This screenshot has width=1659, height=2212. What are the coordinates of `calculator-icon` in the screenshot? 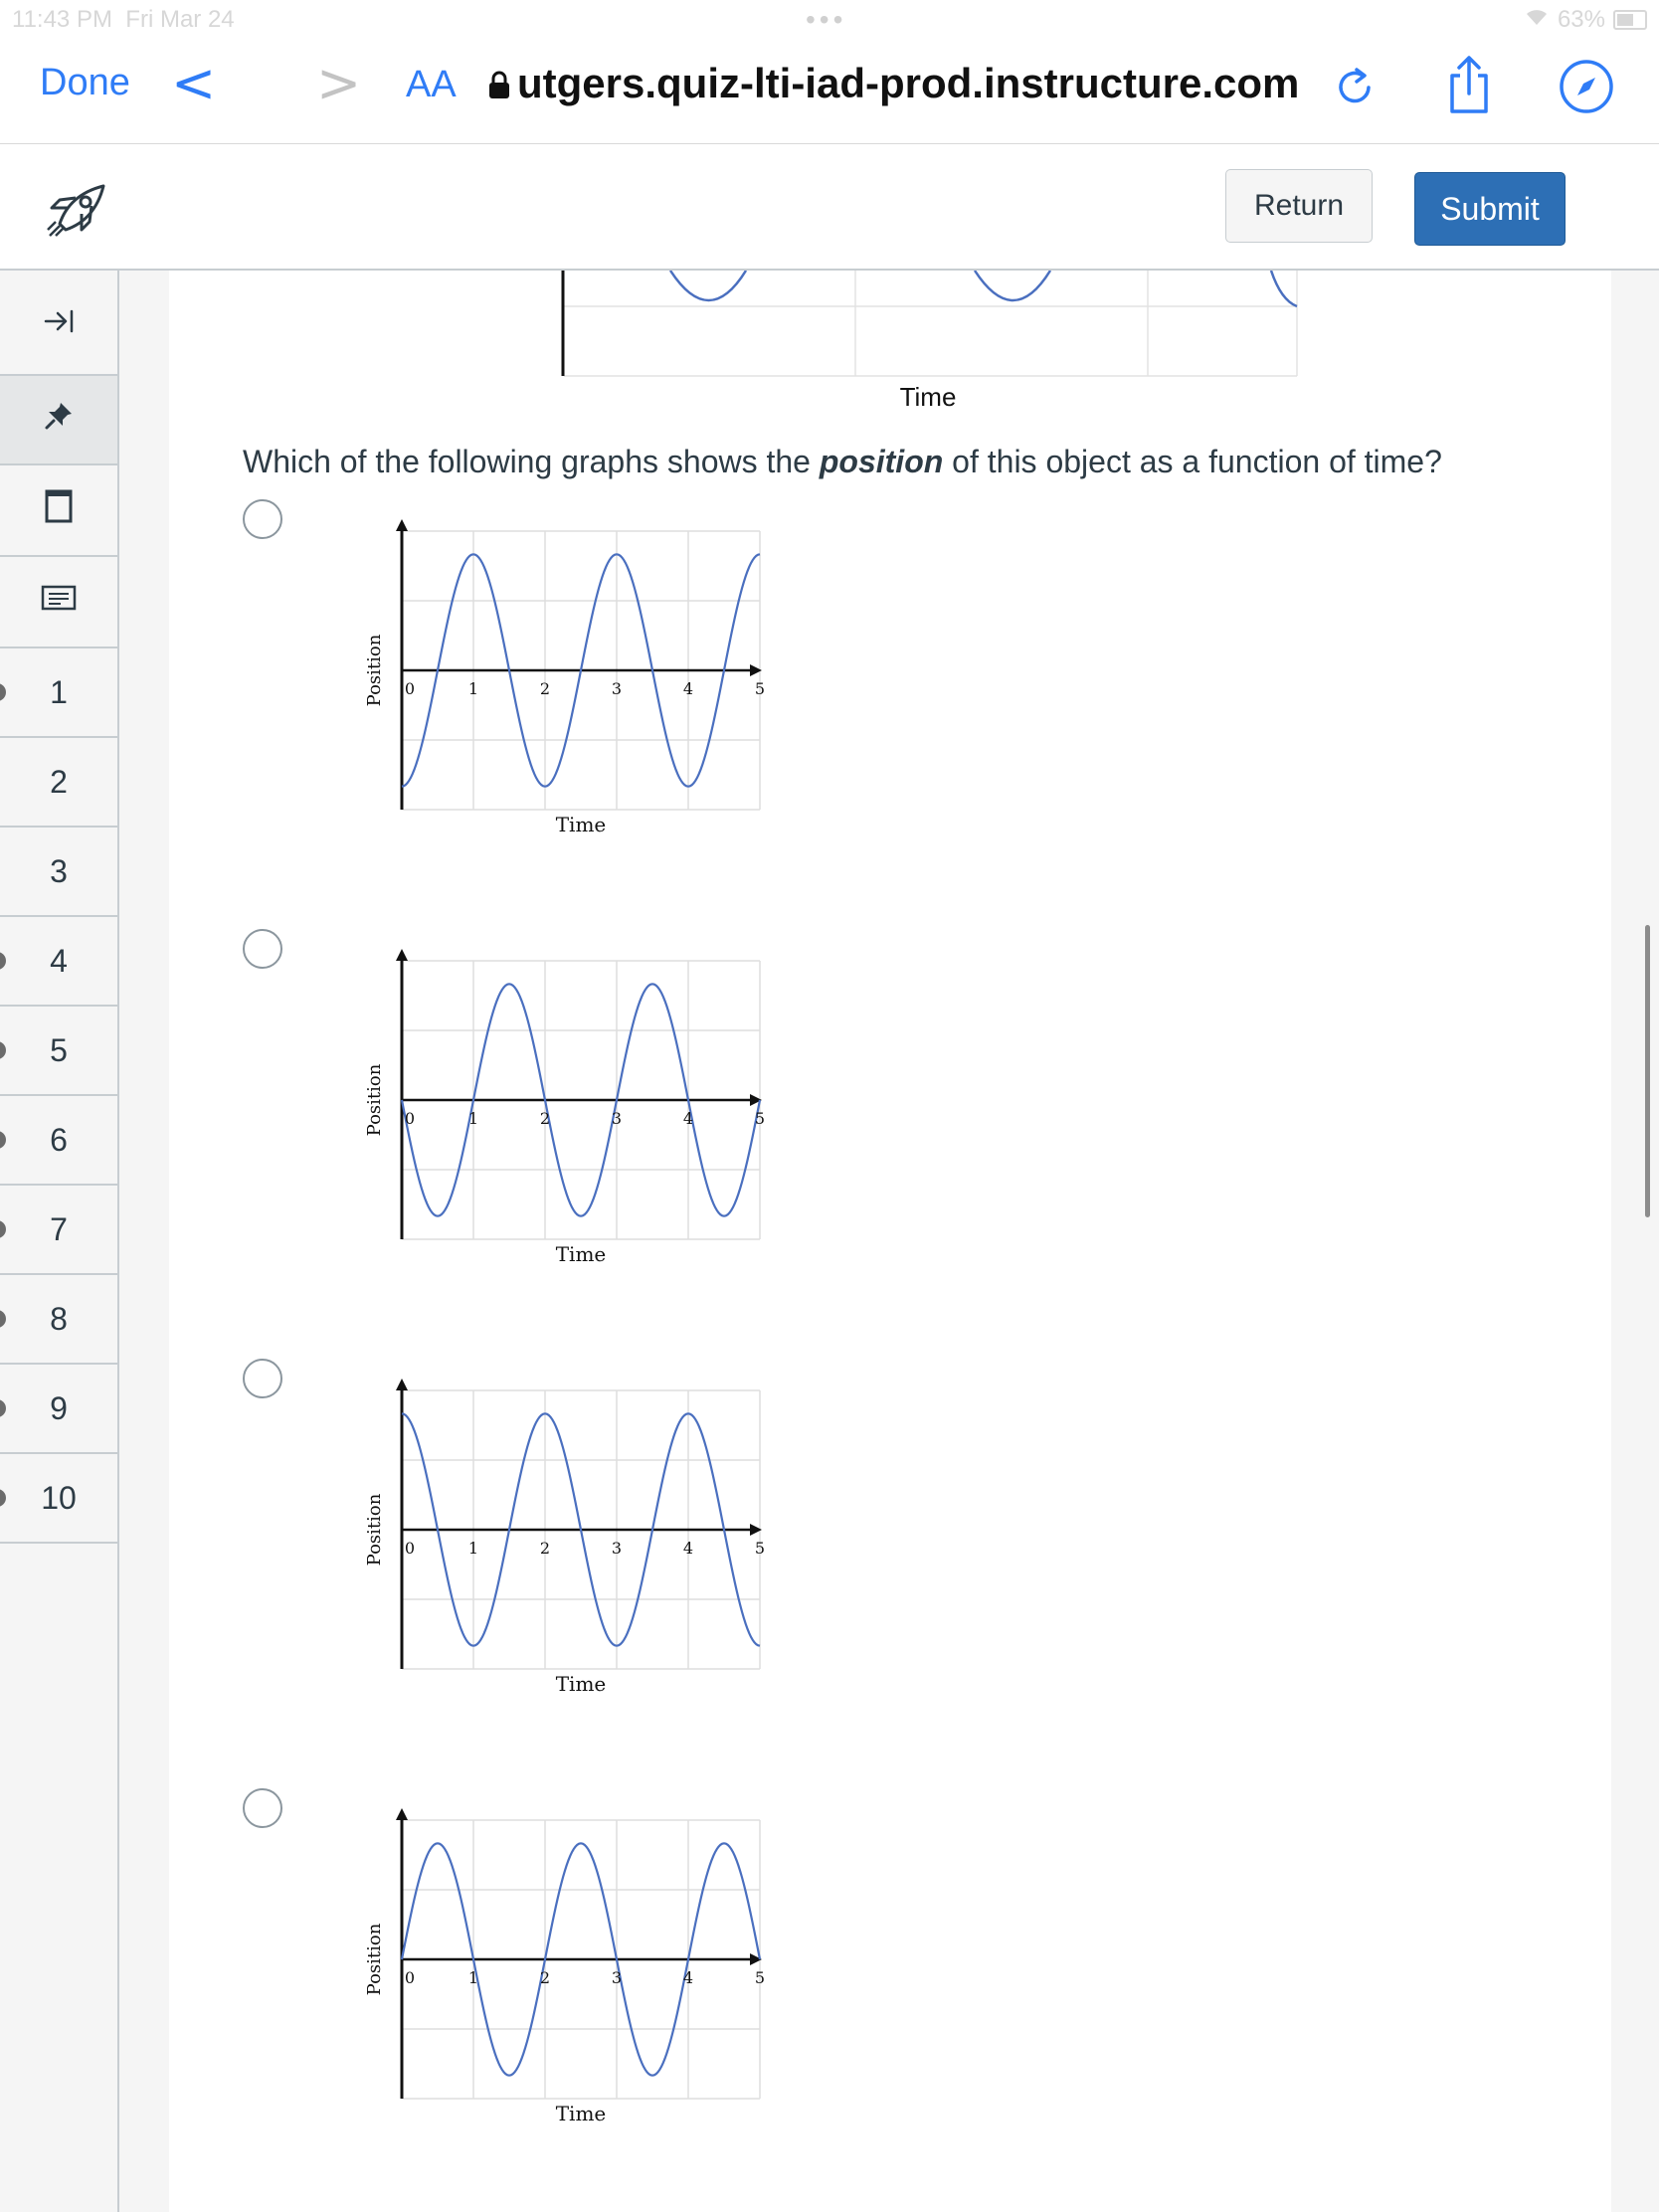 It's located at (59, 510).